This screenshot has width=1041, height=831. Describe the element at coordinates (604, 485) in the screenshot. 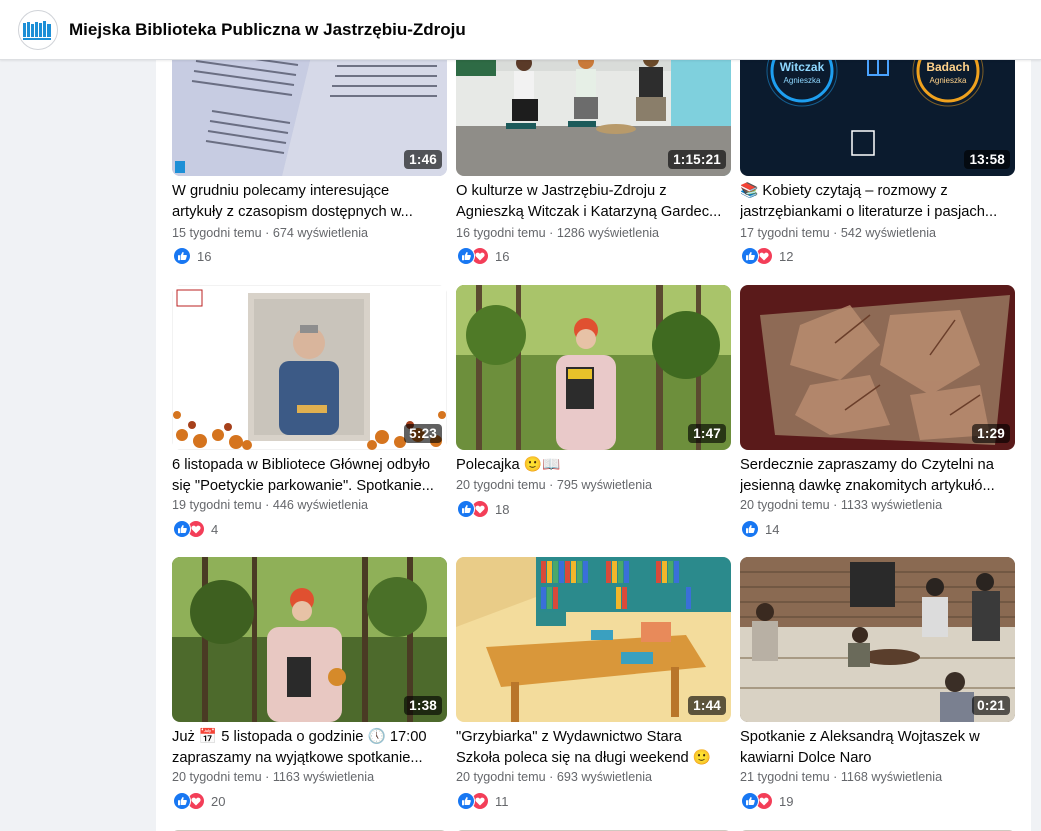

I see `video-views: 795 wyświetlenia` at that location.